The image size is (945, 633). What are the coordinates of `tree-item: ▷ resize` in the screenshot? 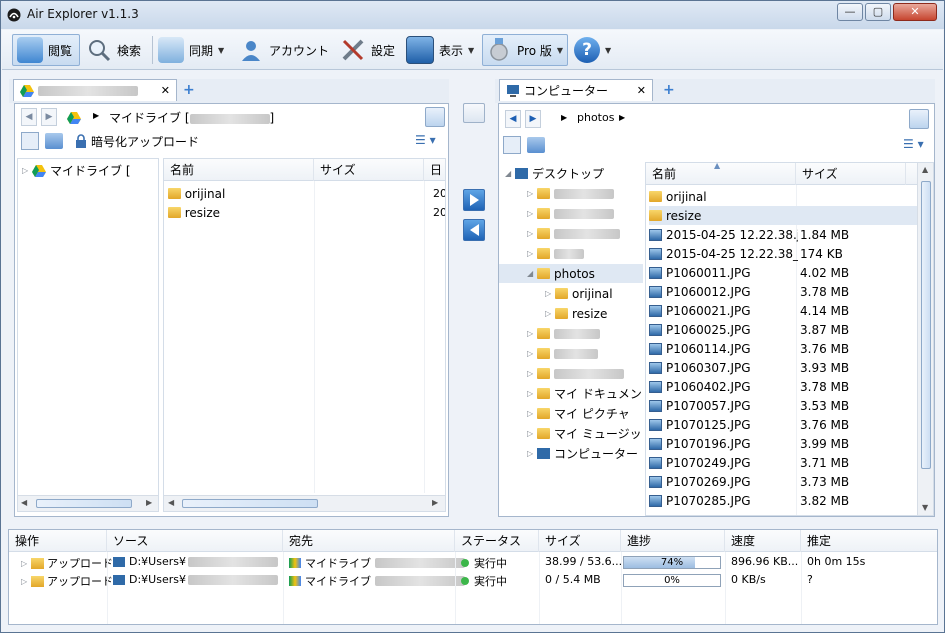 It's located at (571, 313).